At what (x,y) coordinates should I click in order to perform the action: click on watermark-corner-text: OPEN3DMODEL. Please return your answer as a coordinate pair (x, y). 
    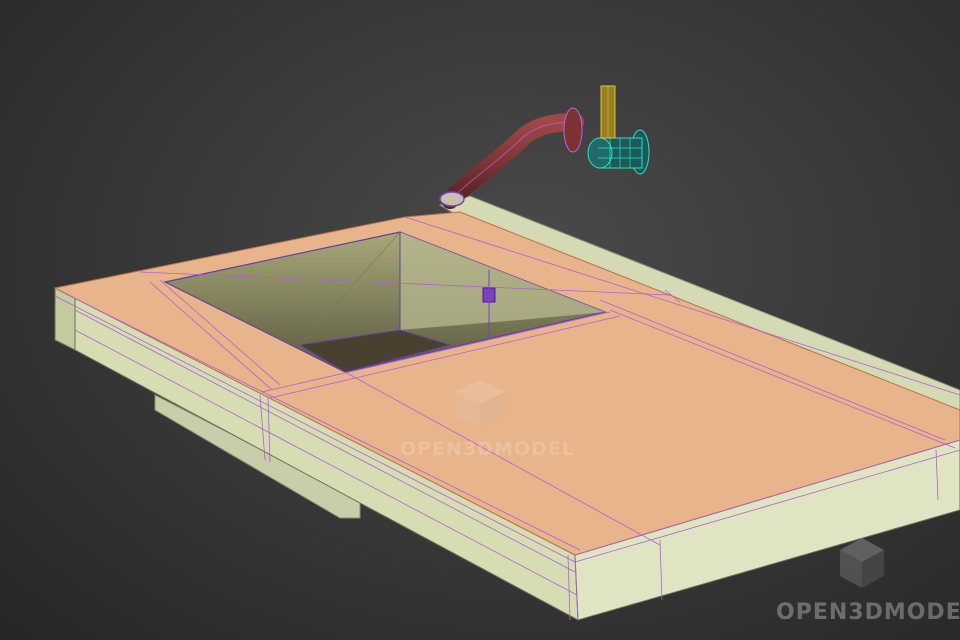
    Looking at the image, I should click on (868, 612).